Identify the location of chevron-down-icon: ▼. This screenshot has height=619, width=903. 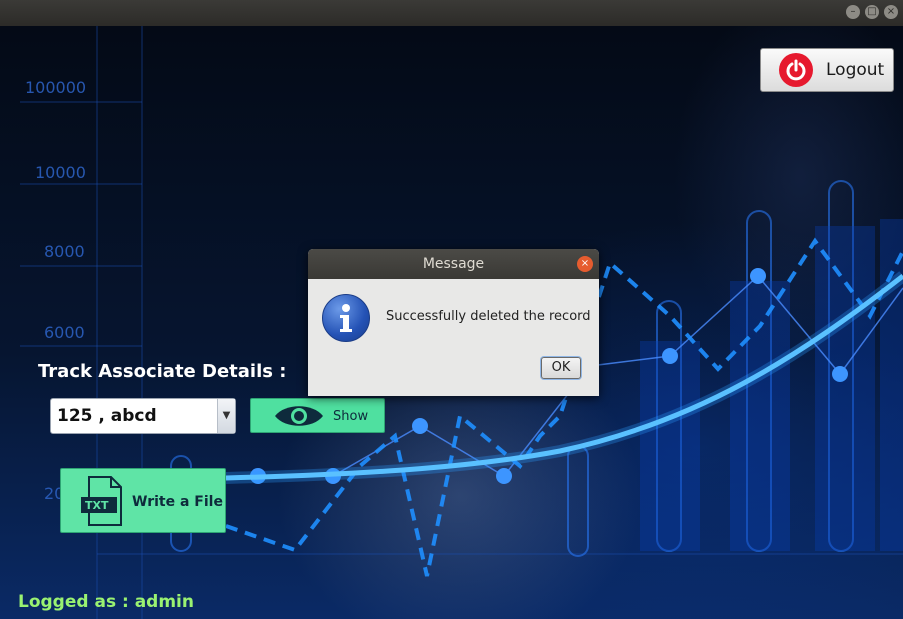
(226, 416).